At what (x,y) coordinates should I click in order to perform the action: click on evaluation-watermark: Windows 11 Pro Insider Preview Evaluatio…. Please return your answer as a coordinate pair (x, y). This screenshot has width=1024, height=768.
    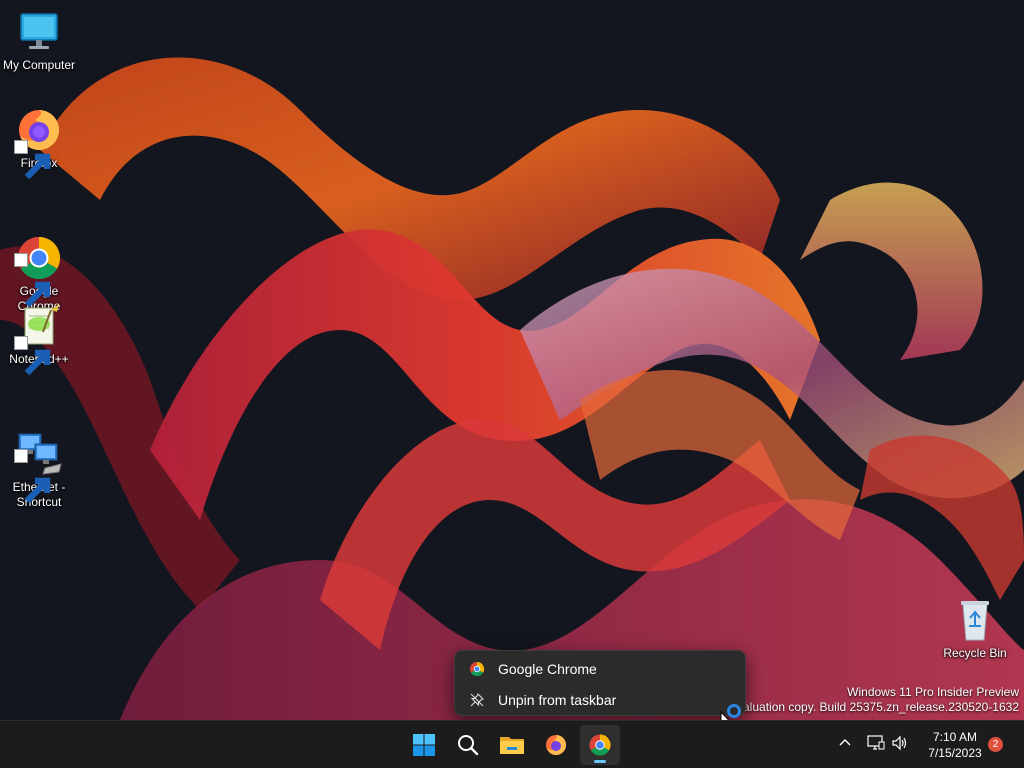
    Looking at the image, I should click on (874, 700).